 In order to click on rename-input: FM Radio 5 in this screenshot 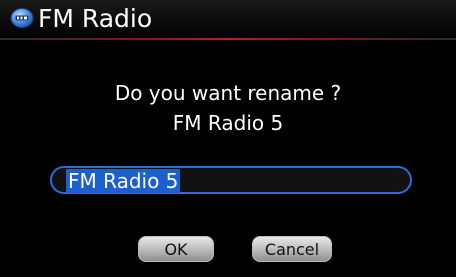, I will do `click(231, 180)`.